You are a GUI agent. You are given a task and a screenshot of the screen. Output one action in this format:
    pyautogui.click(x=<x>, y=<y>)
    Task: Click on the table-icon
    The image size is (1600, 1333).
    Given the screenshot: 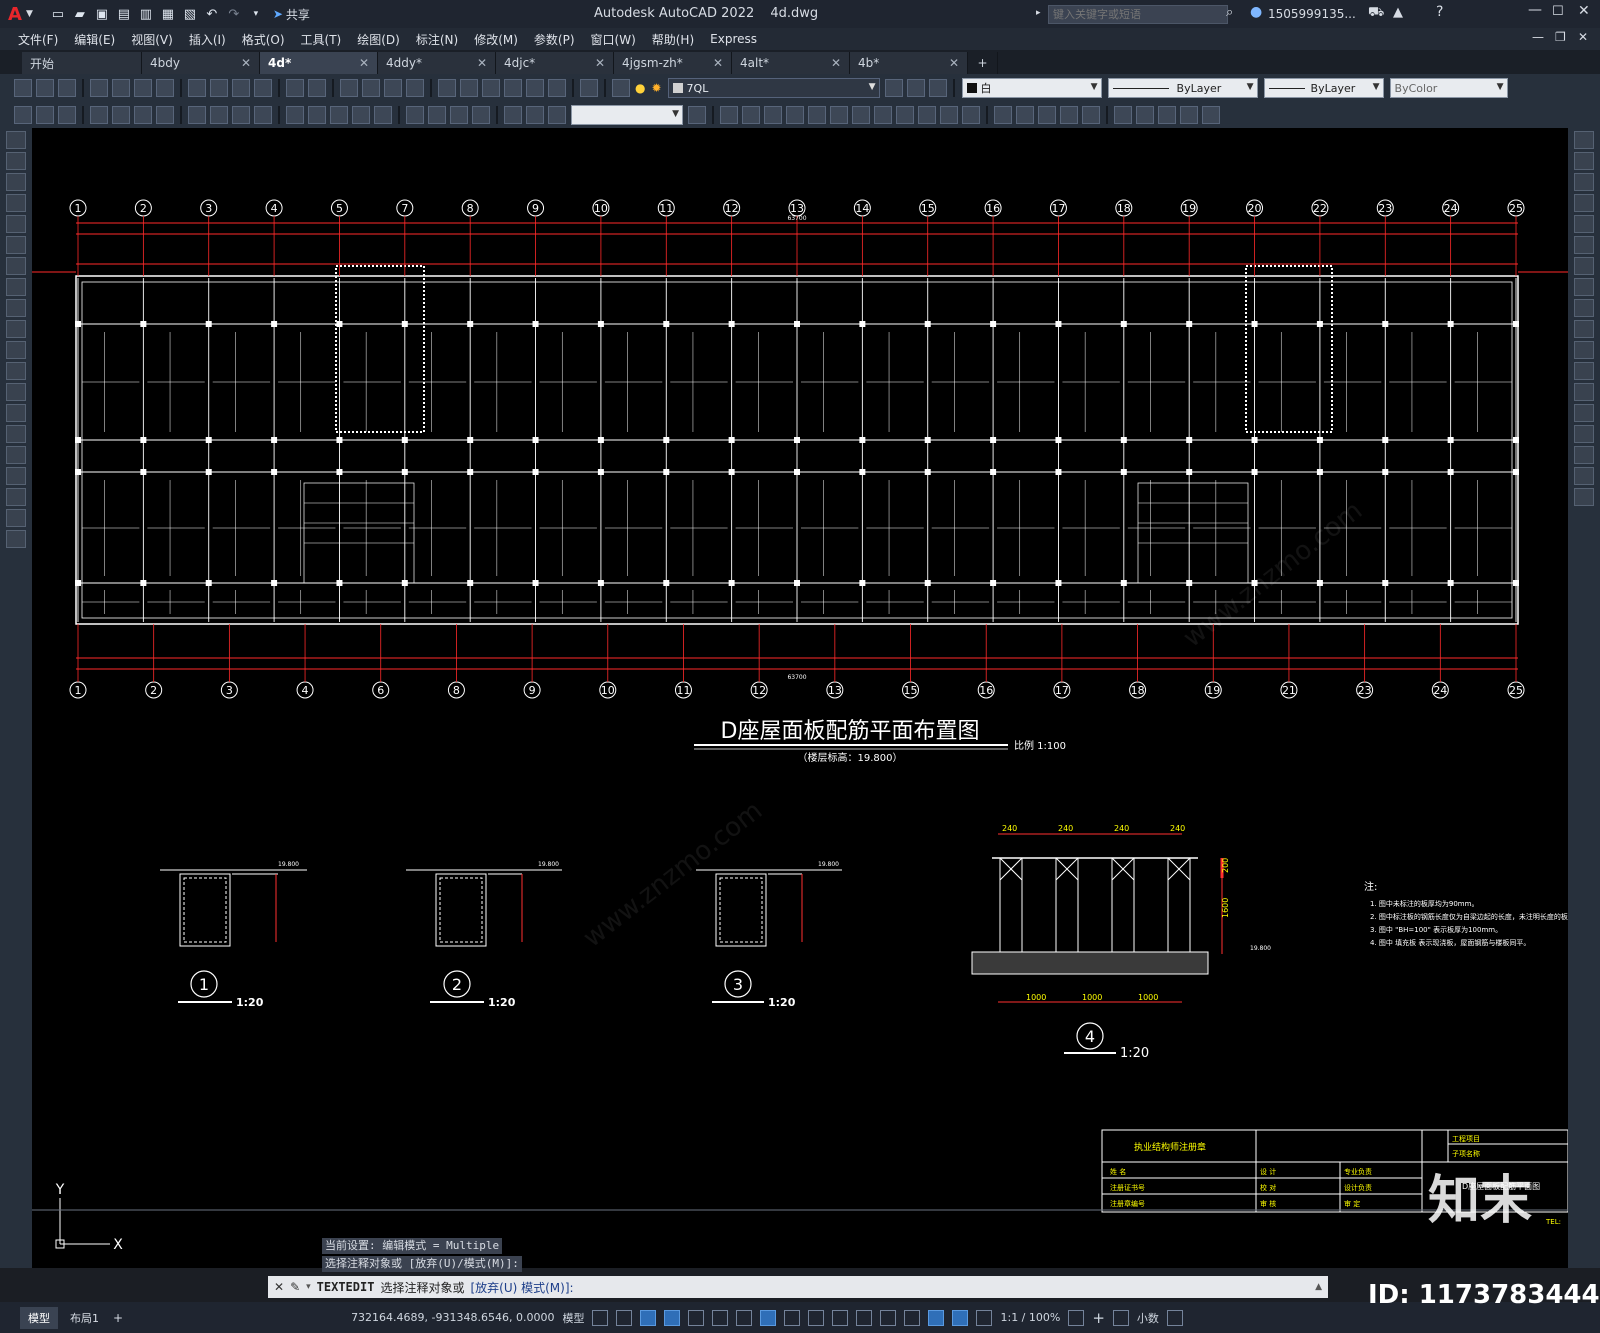 What is the action you would take?
    pyautogui.click(x=16, y=497)
    